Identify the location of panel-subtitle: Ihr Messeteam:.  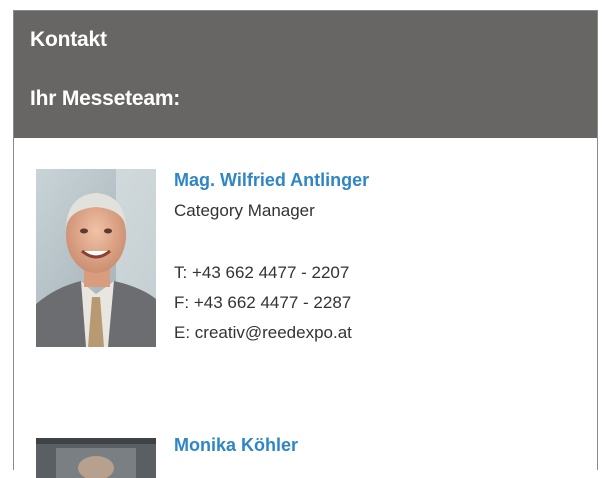
(105, 98).